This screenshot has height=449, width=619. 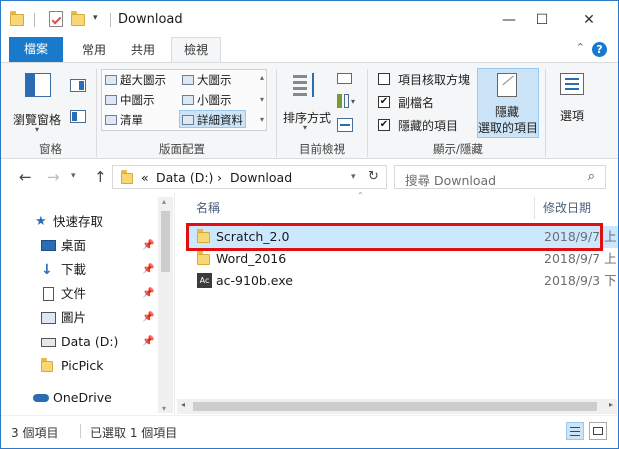 I want to click on hide-selected-label-1: 隱藏, so click(x=507, y=112).